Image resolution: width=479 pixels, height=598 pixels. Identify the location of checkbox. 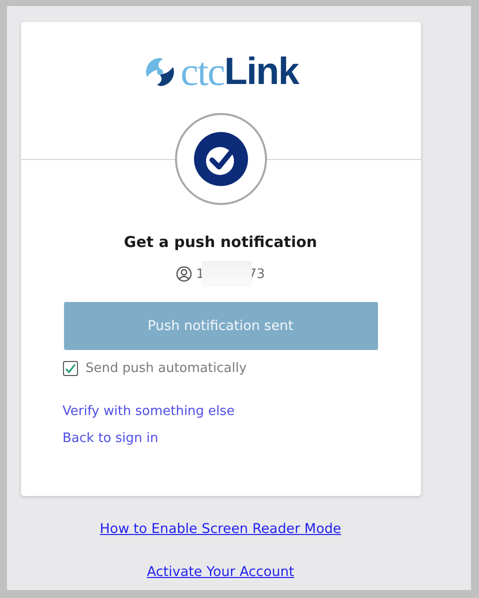
(70, 368).